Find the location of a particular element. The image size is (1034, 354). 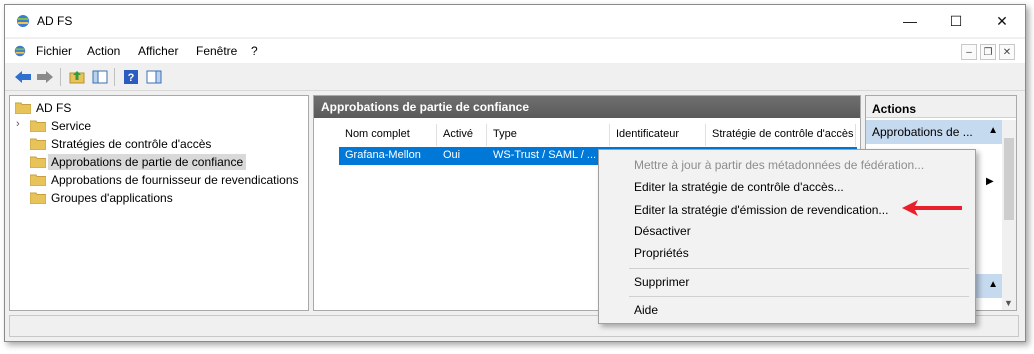

chevron-right-icon: › is located at coordinates (18, 124).